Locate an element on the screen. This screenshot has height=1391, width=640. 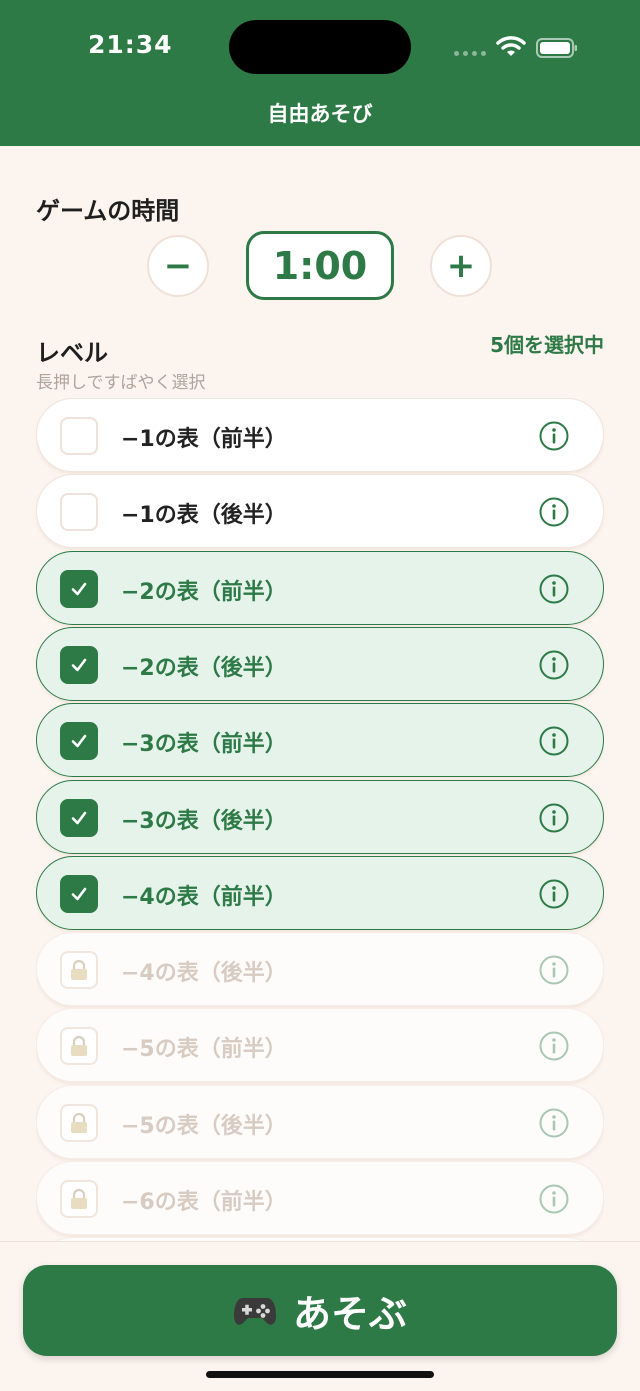
level-label: −6の表（前半） is located at coordinates (204, 1202).